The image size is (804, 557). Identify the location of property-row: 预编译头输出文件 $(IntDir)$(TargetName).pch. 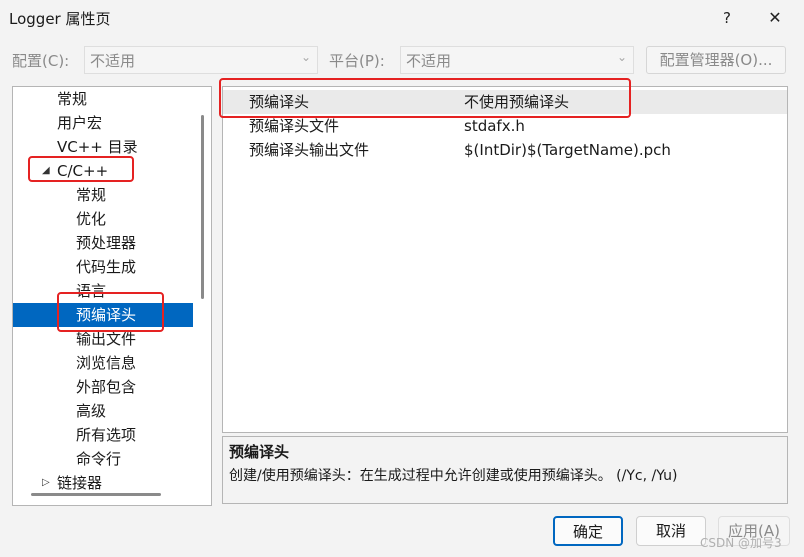
(505, 150).